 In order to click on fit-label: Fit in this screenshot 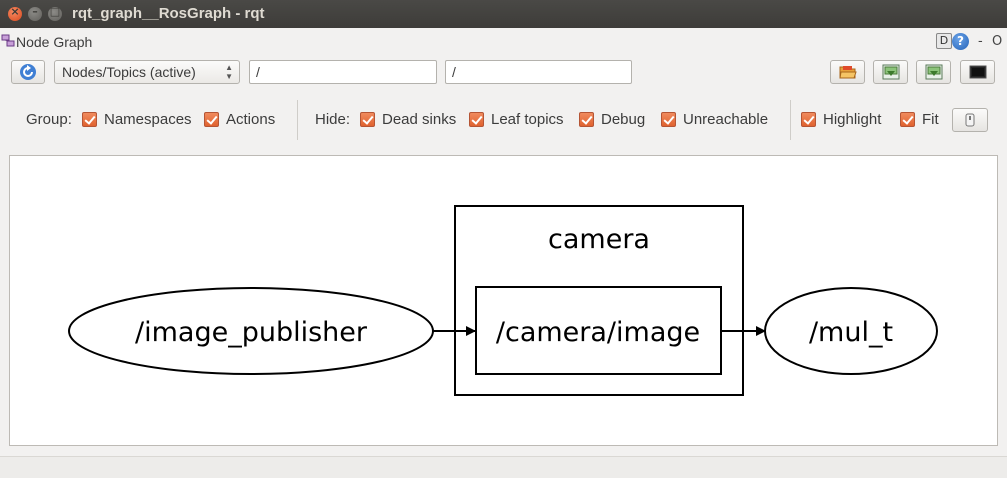, I will do `click(930, 119)`.